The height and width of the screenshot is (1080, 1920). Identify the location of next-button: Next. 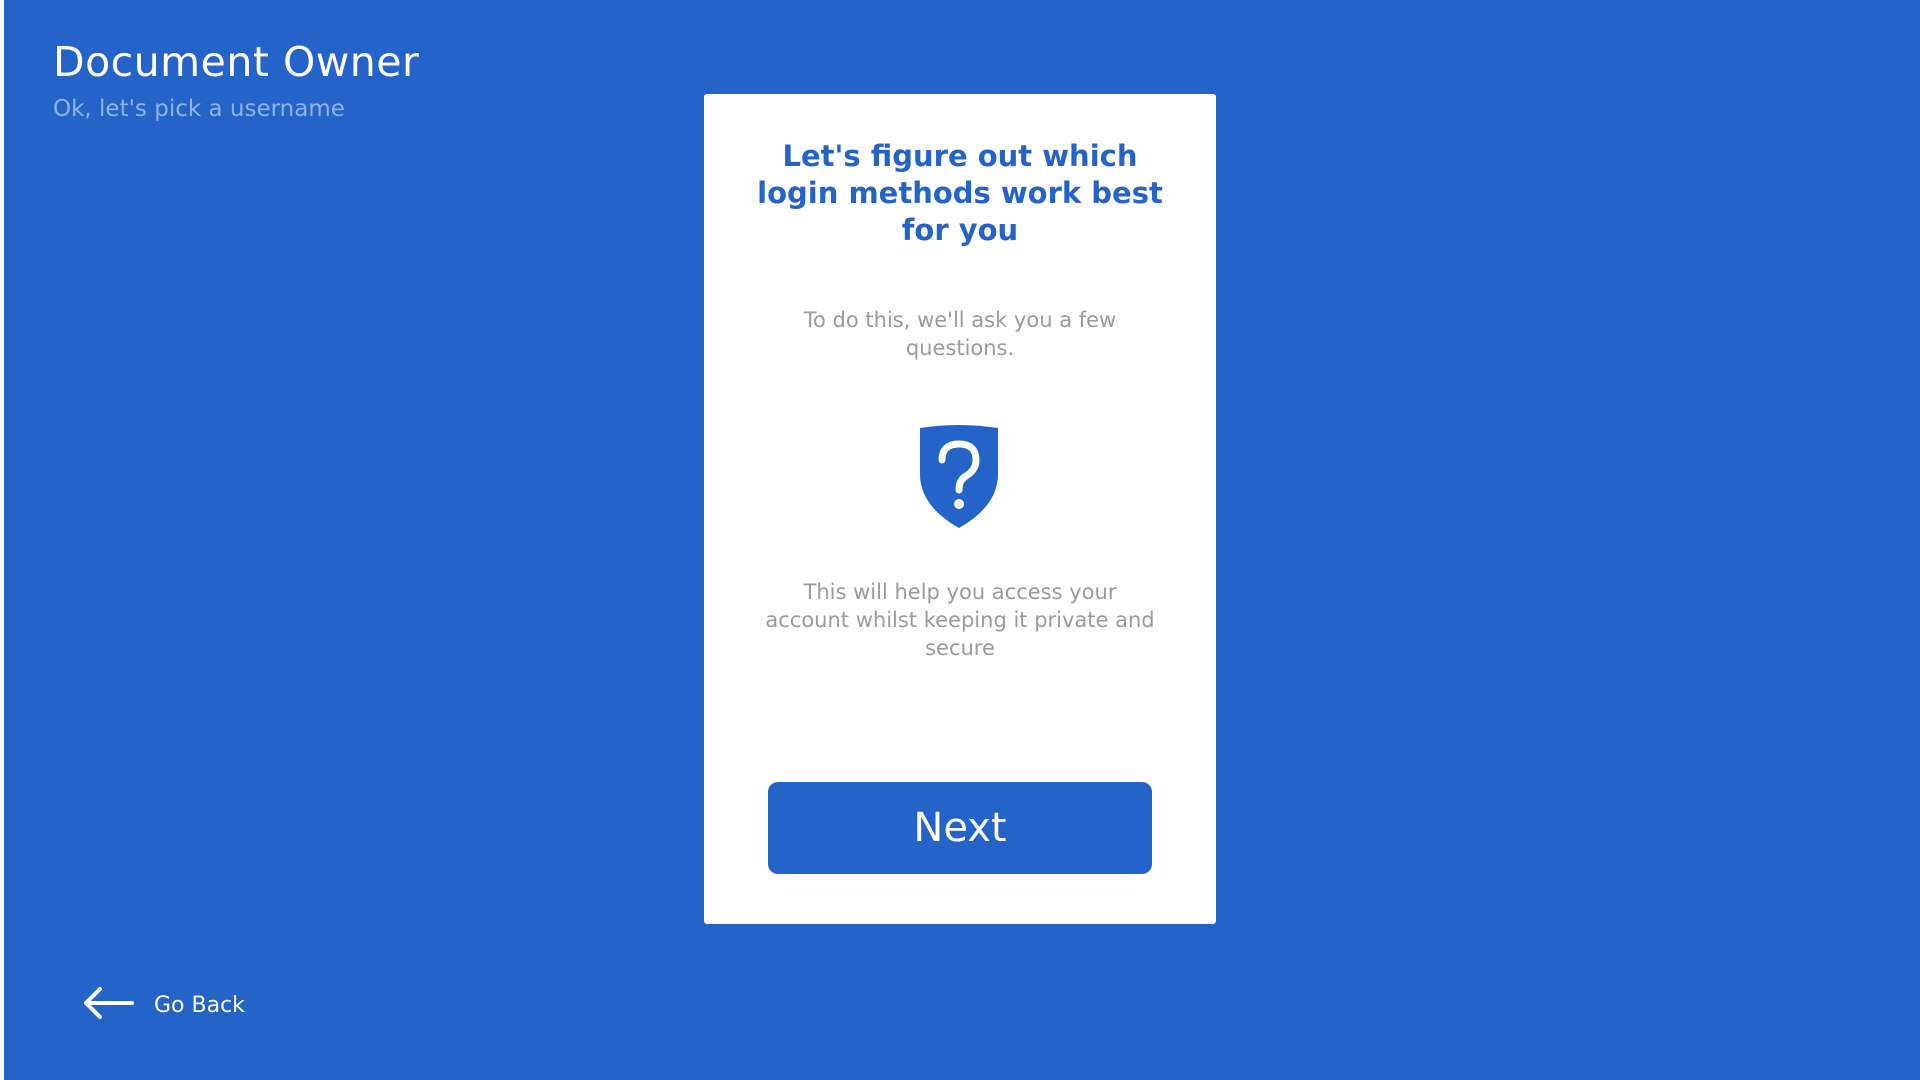
(960, 828).